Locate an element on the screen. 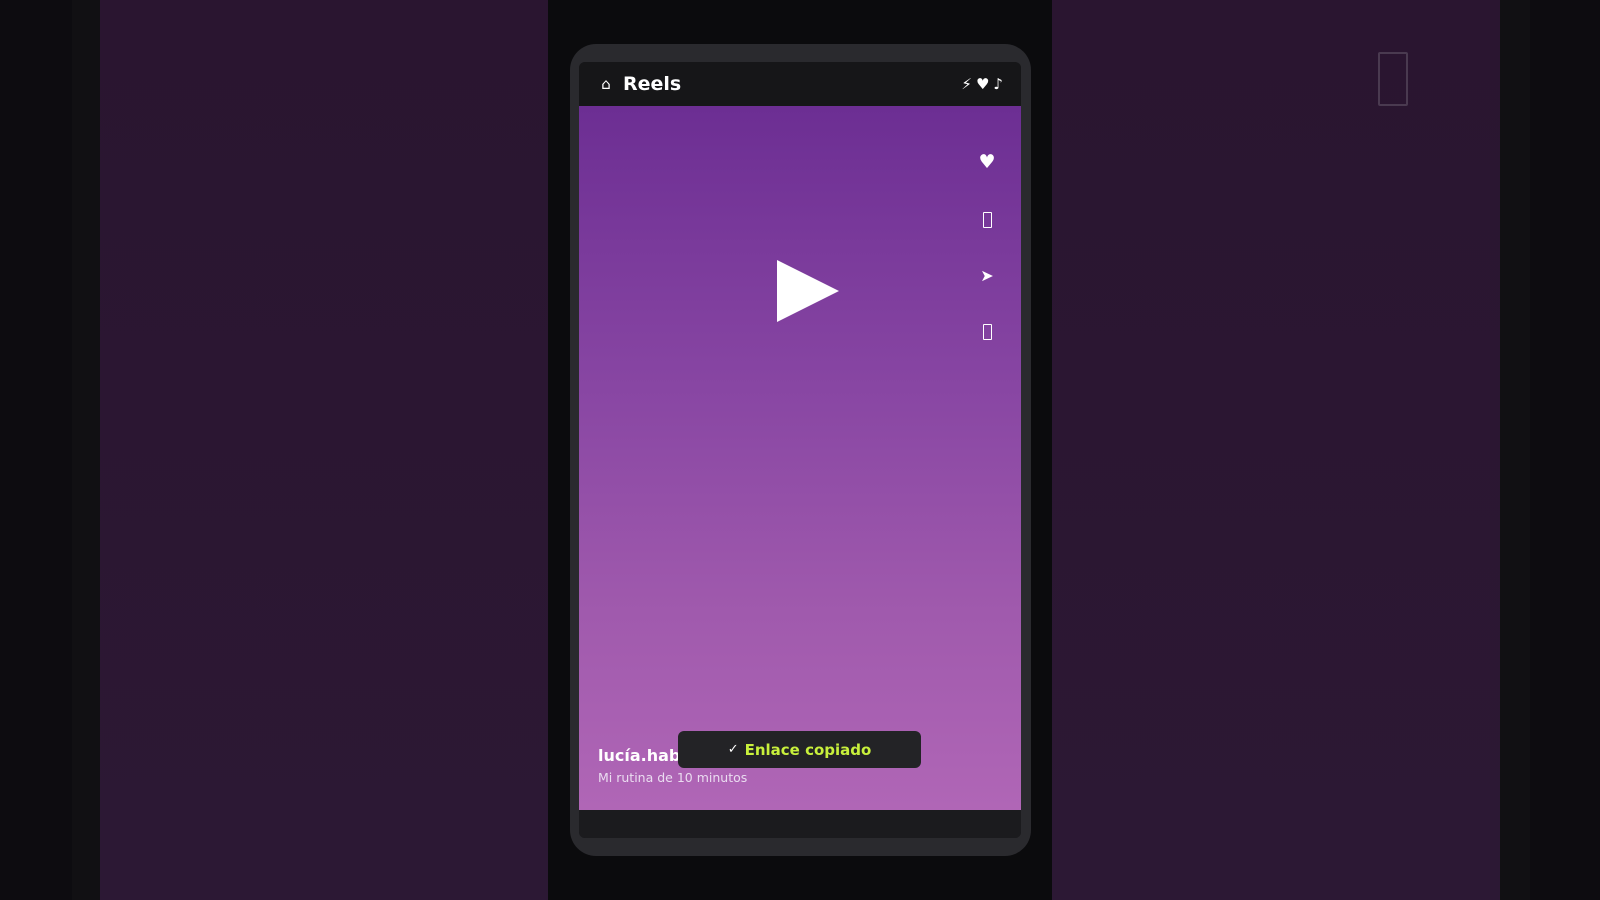 This screenshot has width=1600, height=900. comment-icon is located at coordinates (987, 220).